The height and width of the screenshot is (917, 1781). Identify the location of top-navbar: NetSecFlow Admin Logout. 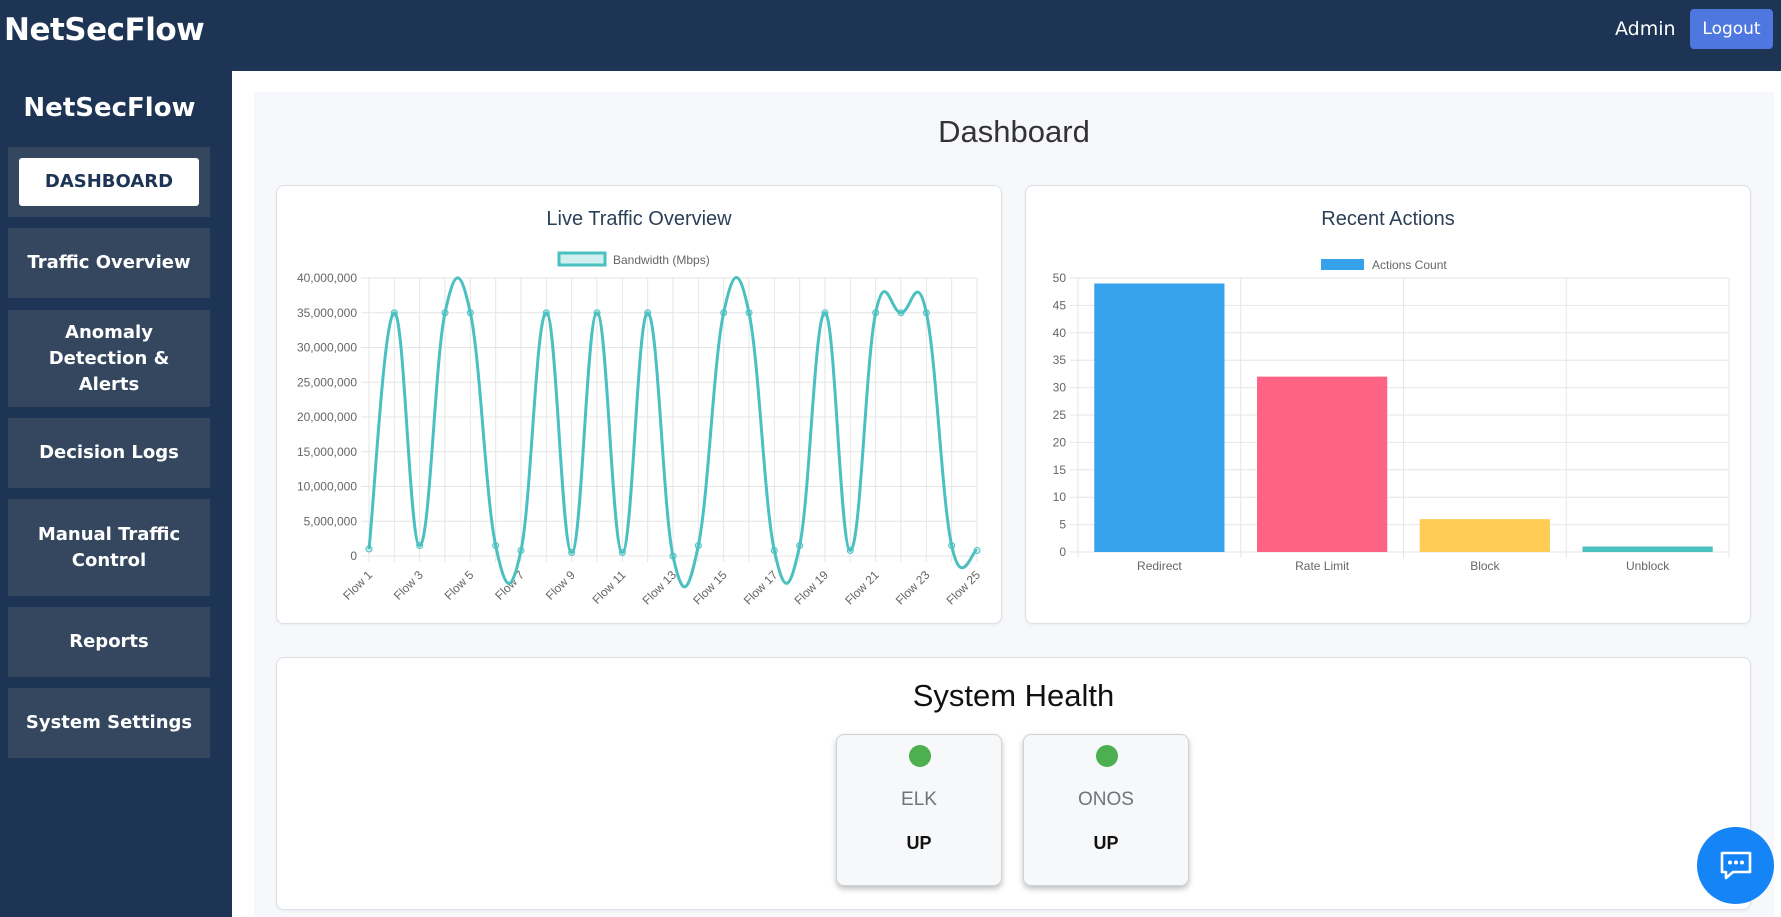
(890, 35).